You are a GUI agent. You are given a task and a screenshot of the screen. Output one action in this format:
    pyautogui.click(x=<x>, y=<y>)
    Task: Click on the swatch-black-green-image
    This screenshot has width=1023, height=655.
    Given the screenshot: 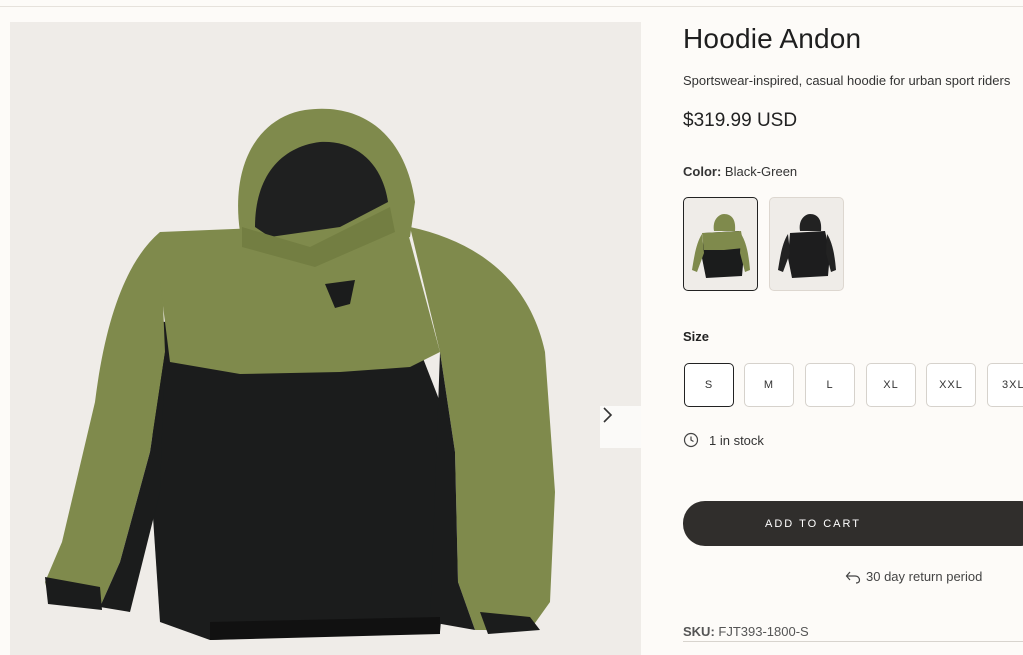 What is the action you would take?
    pyautogui.click(x=721, y=246)
    